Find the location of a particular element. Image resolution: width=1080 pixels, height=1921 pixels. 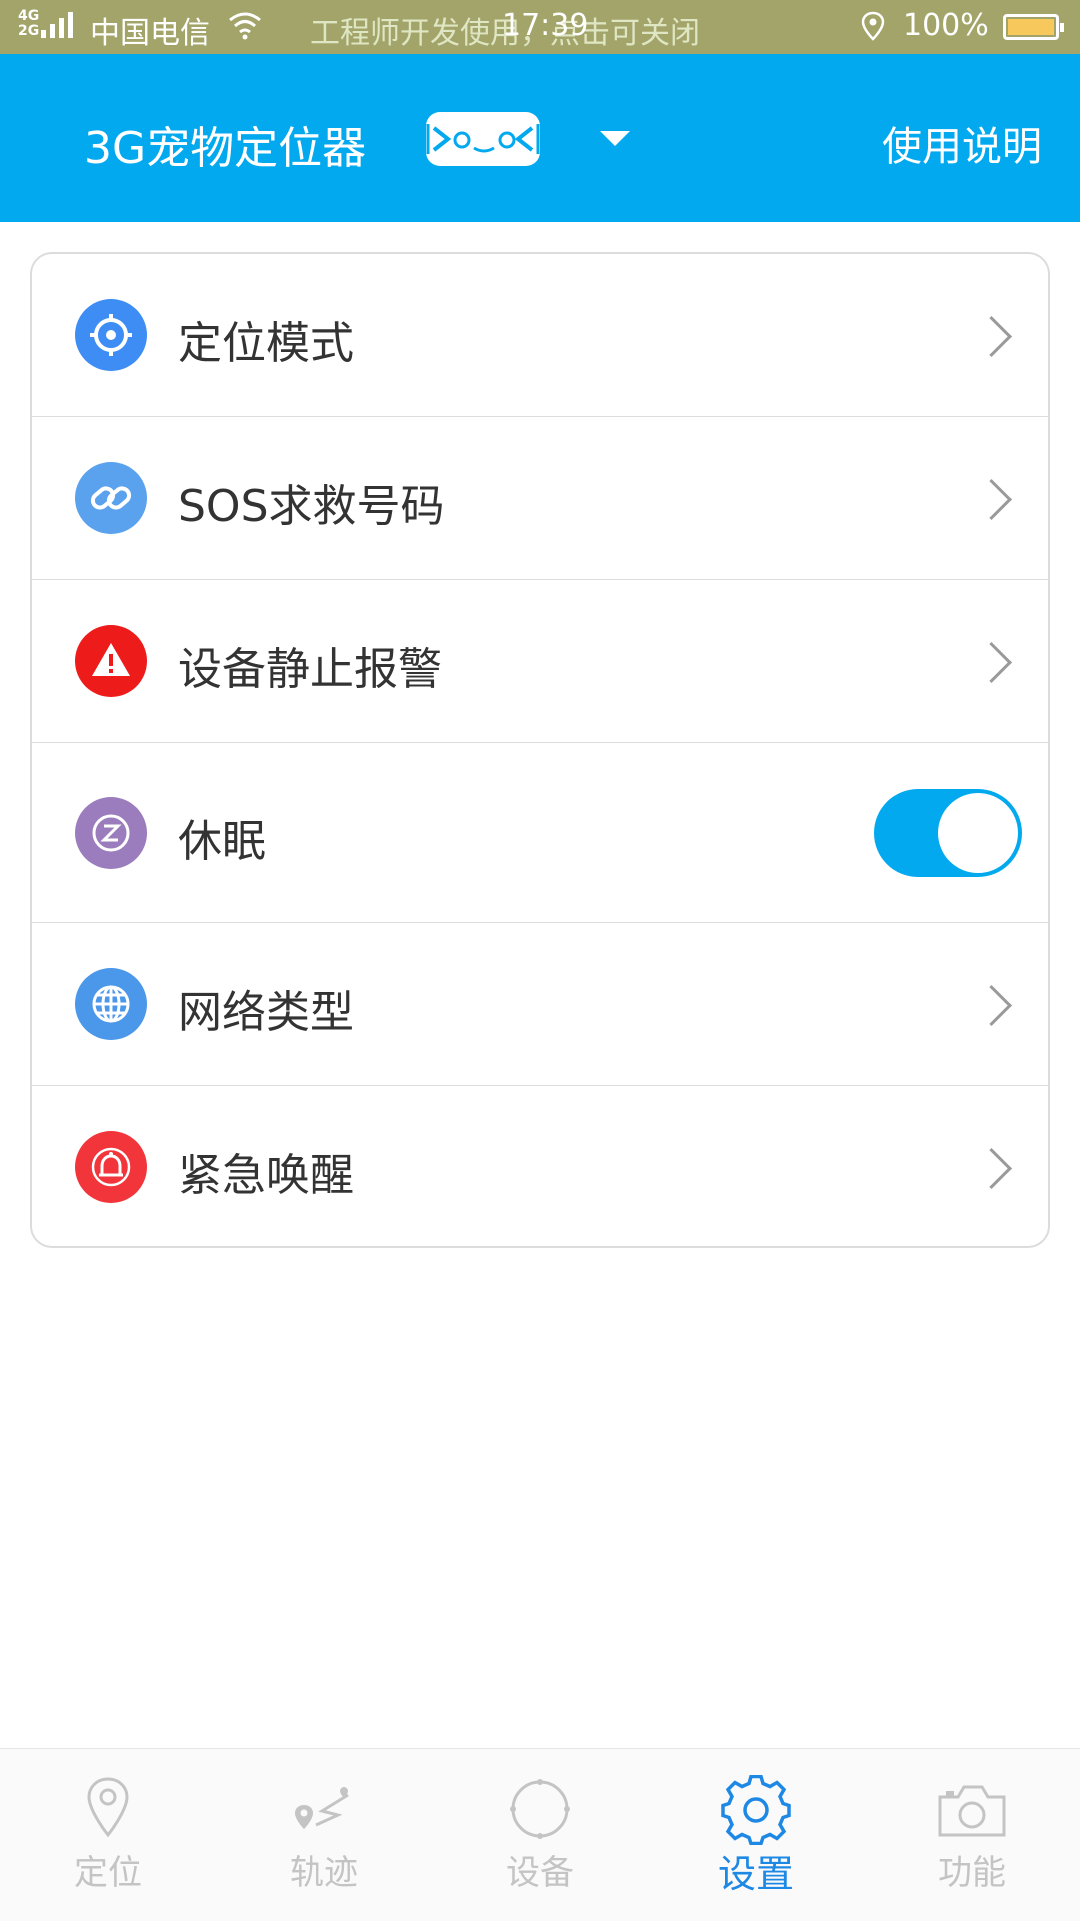

camera-icon is located at coordinates (972, 1810).